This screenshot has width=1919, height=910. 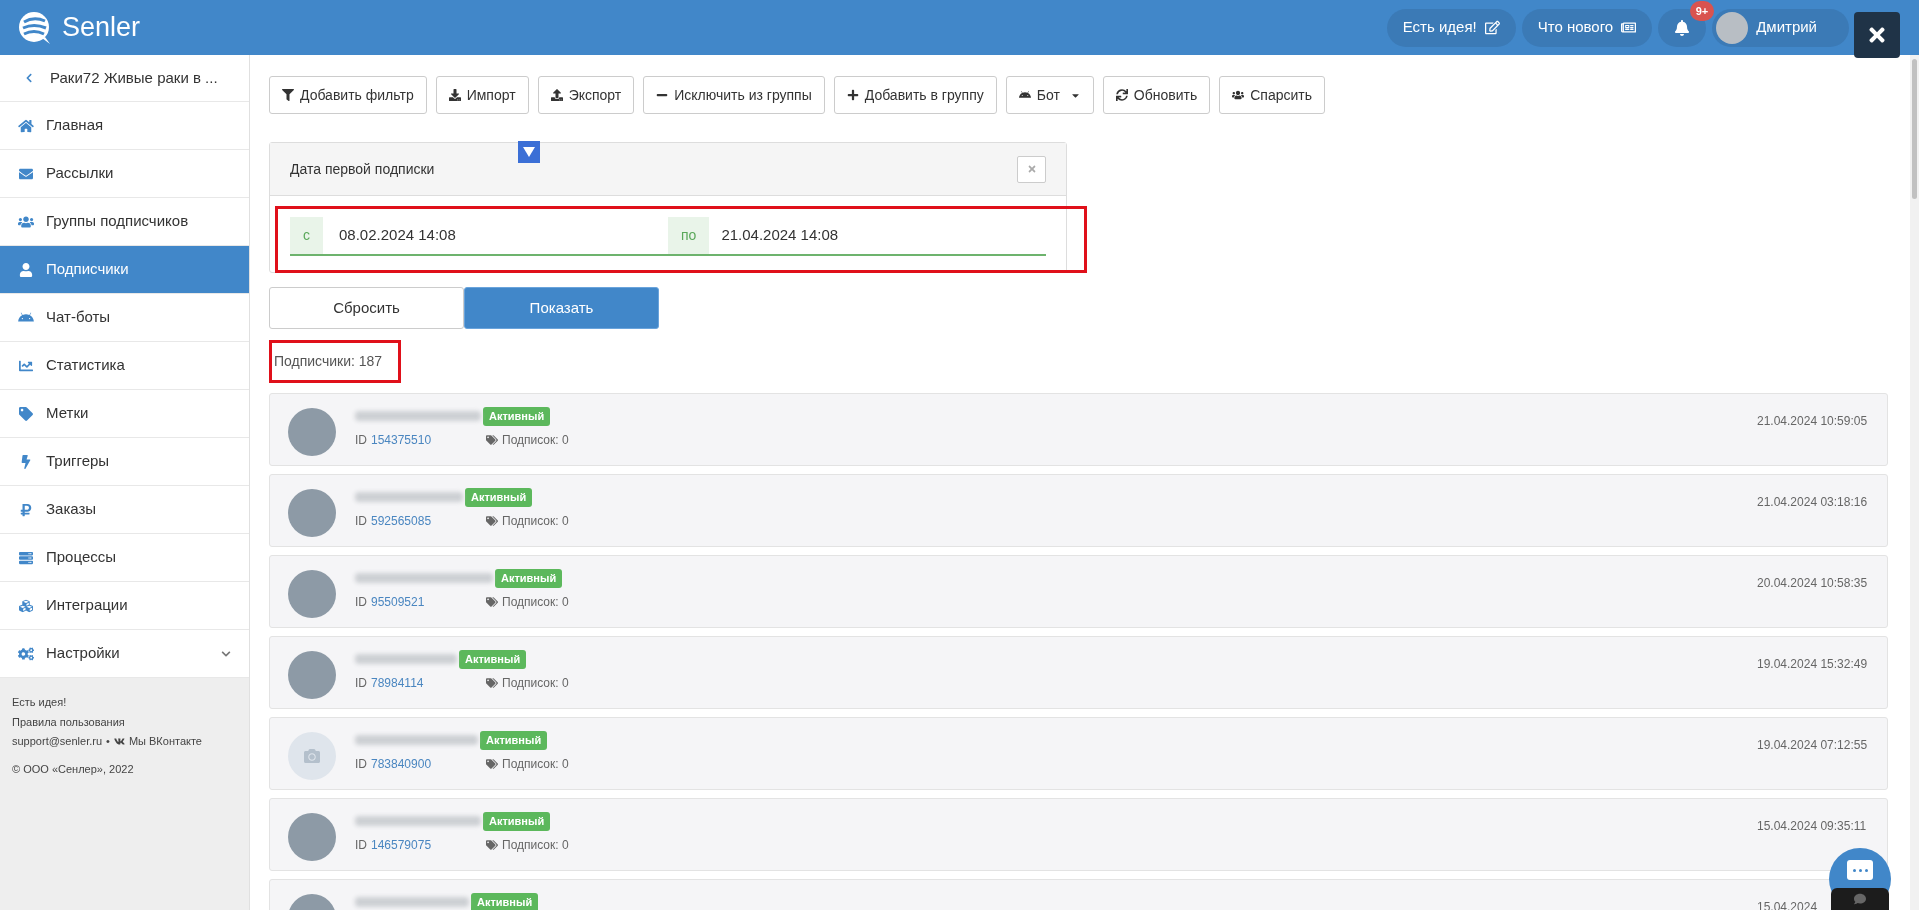 What do you see at coordinates (1732, 27) in the screenshot?
I see `user-avatar` at bounding box center [1732, 27].